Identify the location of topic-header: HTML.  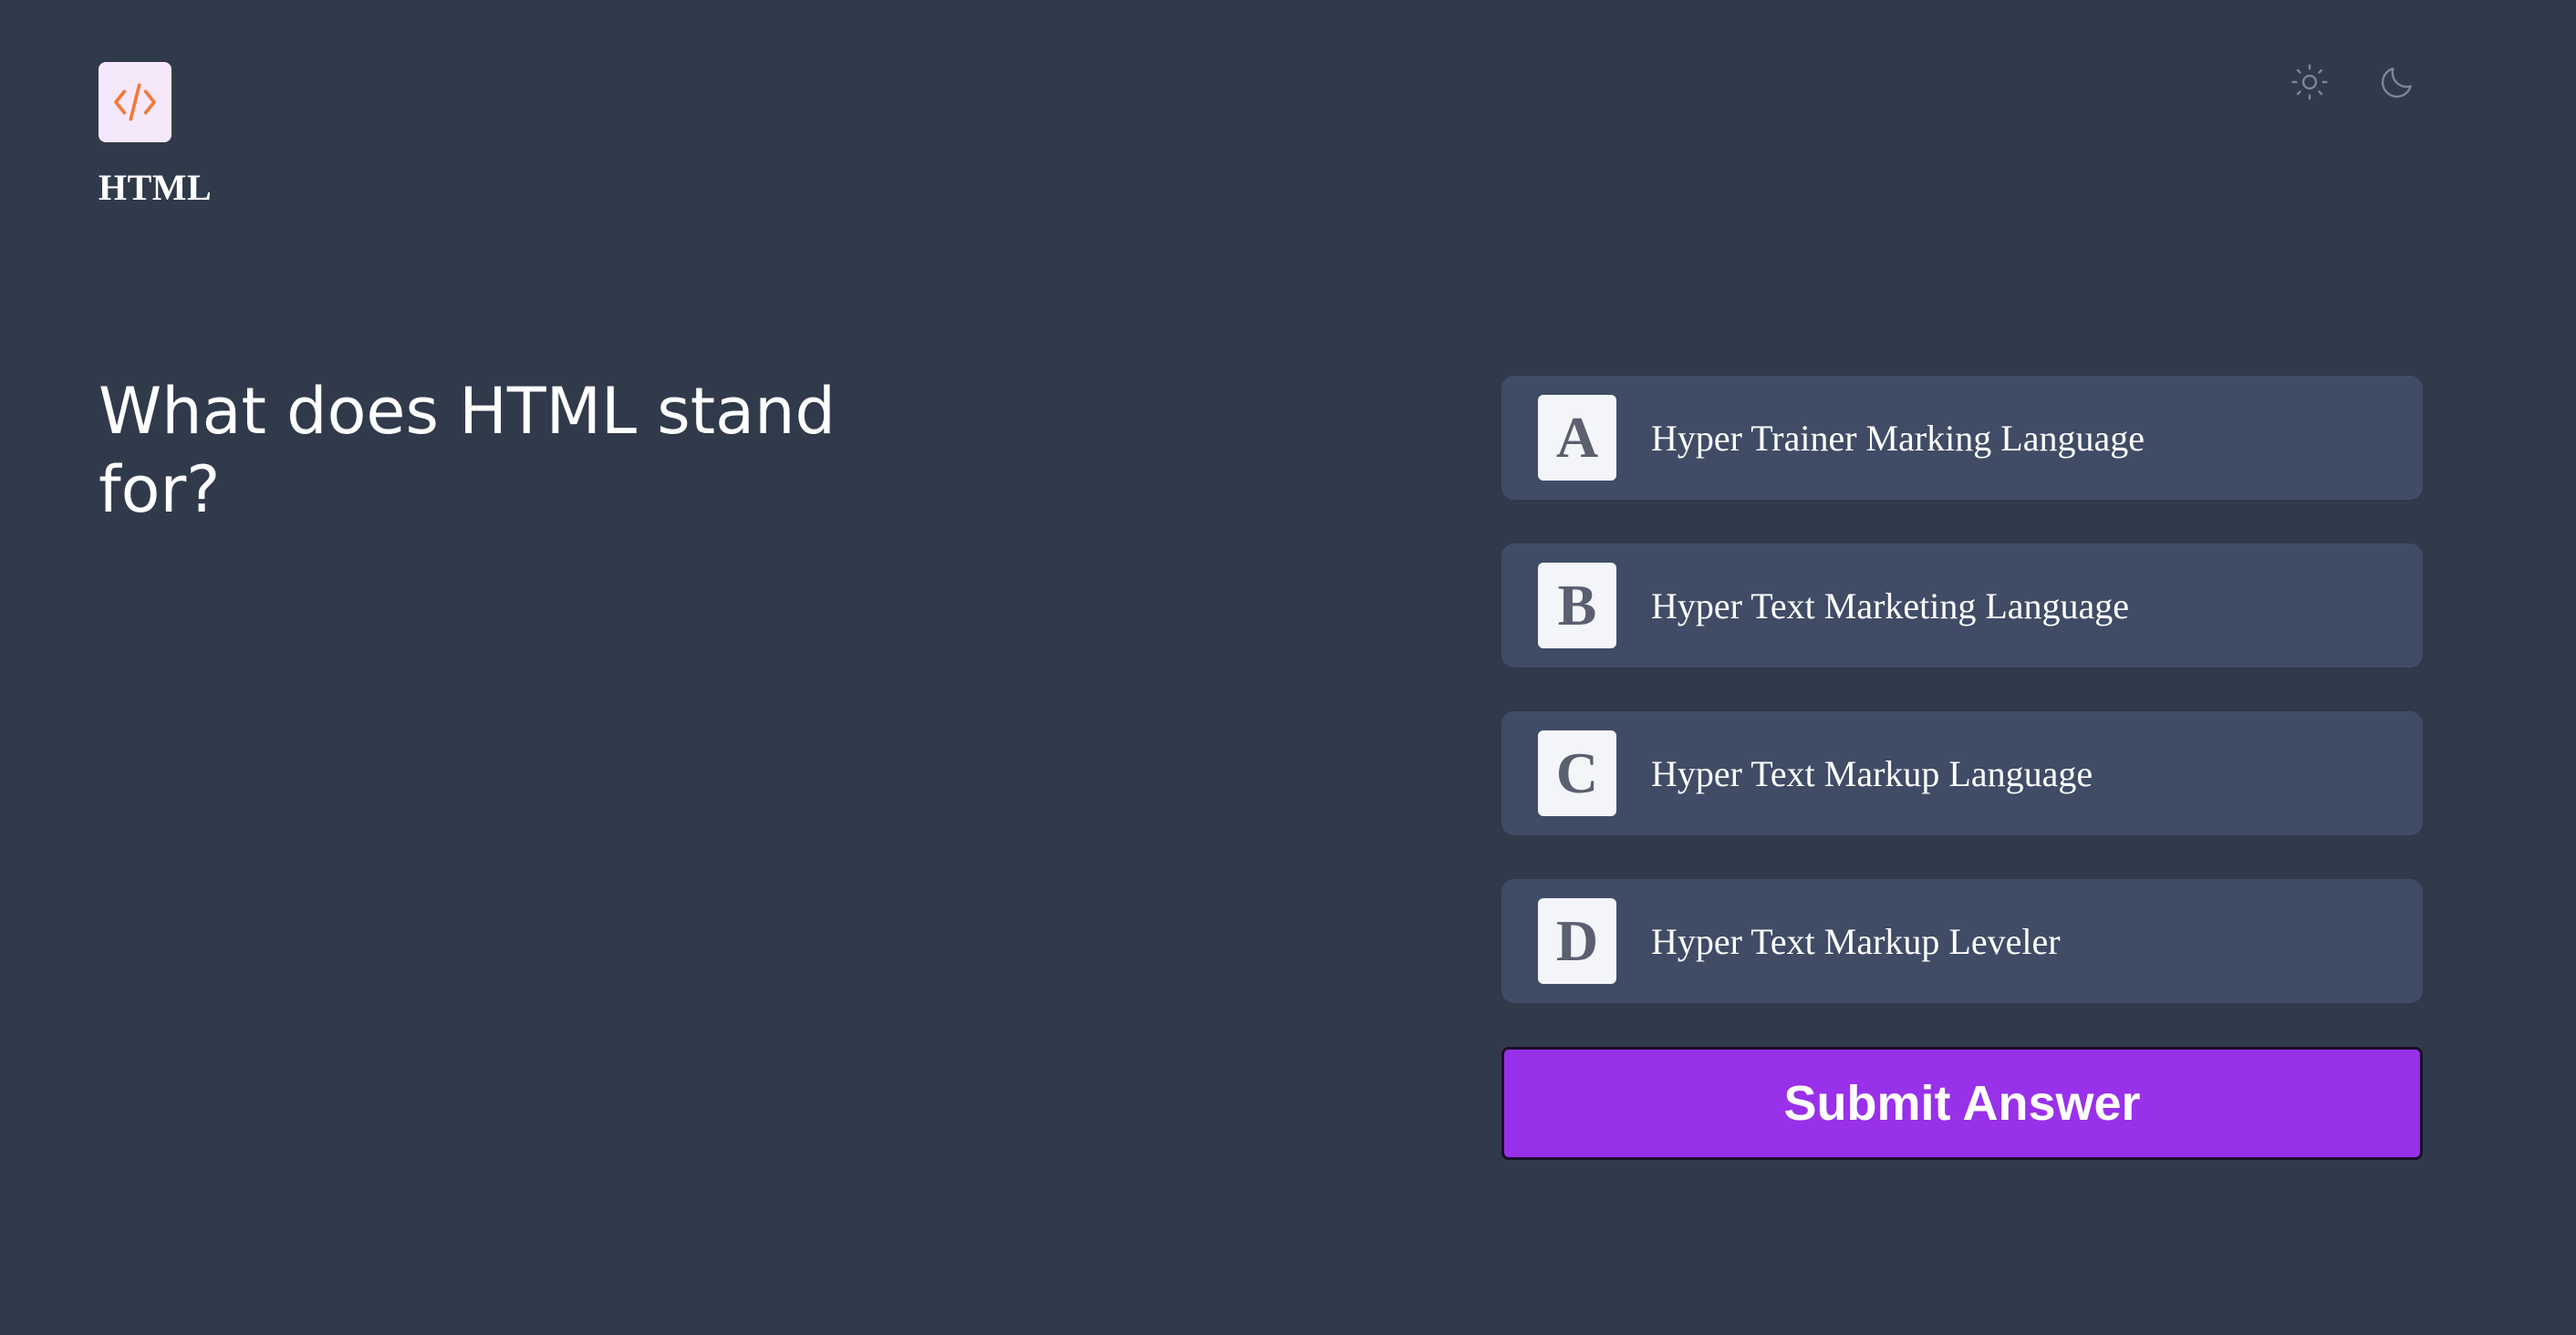
(155, 135).